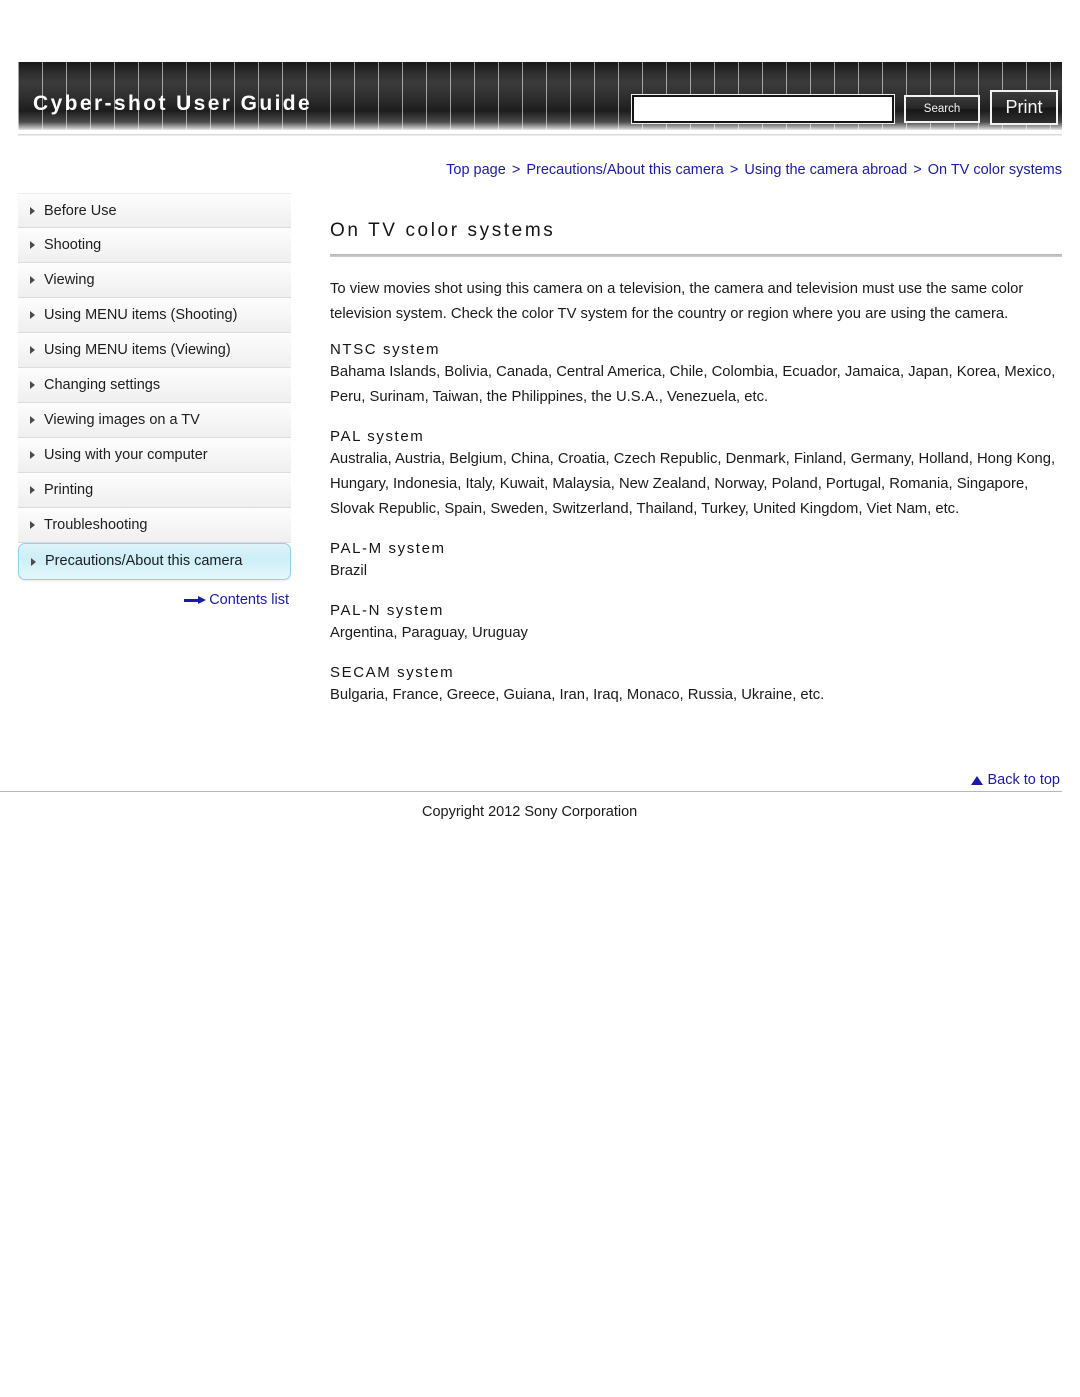 The image size is (1080, 1397). Describe the element at coordinates (80, 211) in the screenshot. I see `sidebar-item-label: Before Use` at that location.